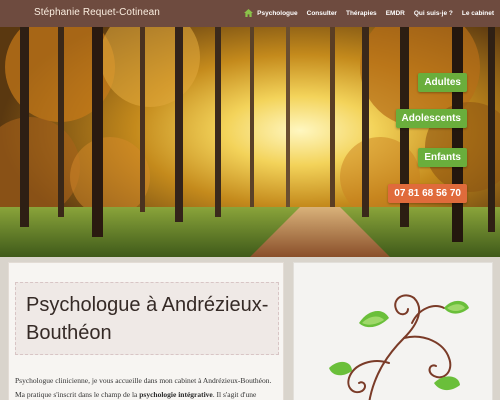  I want to click on swirl-leaf-illustration, so click(399, 347).